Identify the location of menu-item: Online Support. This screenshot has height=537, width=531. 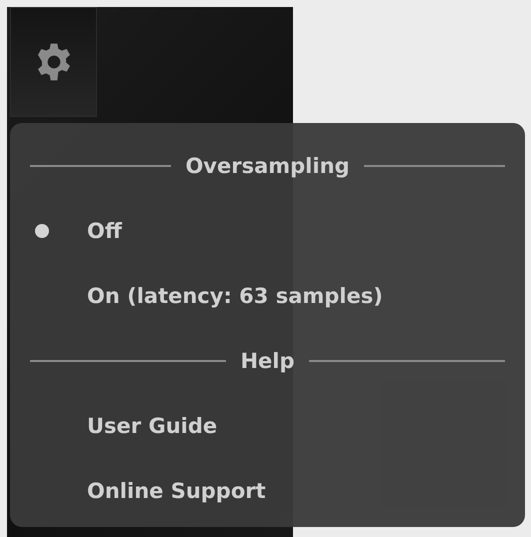
(176, 490).